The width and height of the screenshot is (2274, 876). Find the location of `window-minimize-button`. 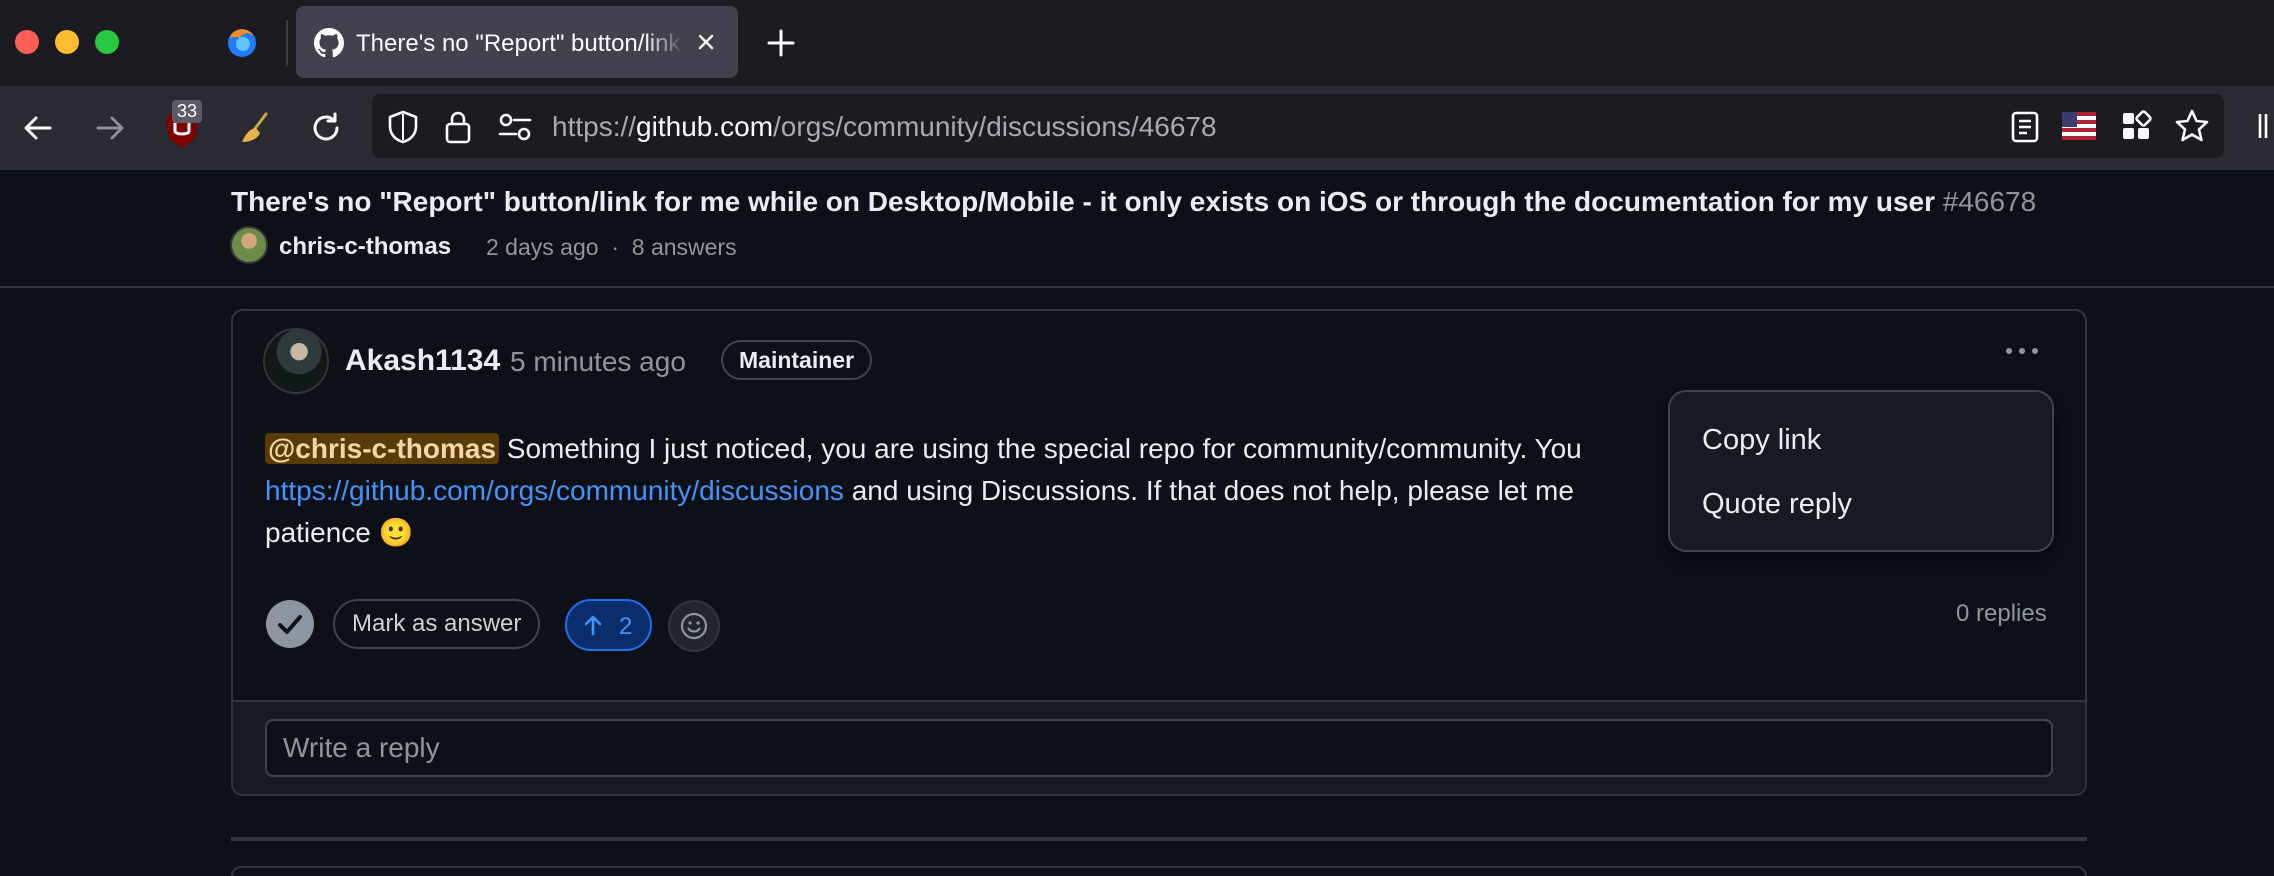

window-minimize-button is located at coordinates (67, 42).